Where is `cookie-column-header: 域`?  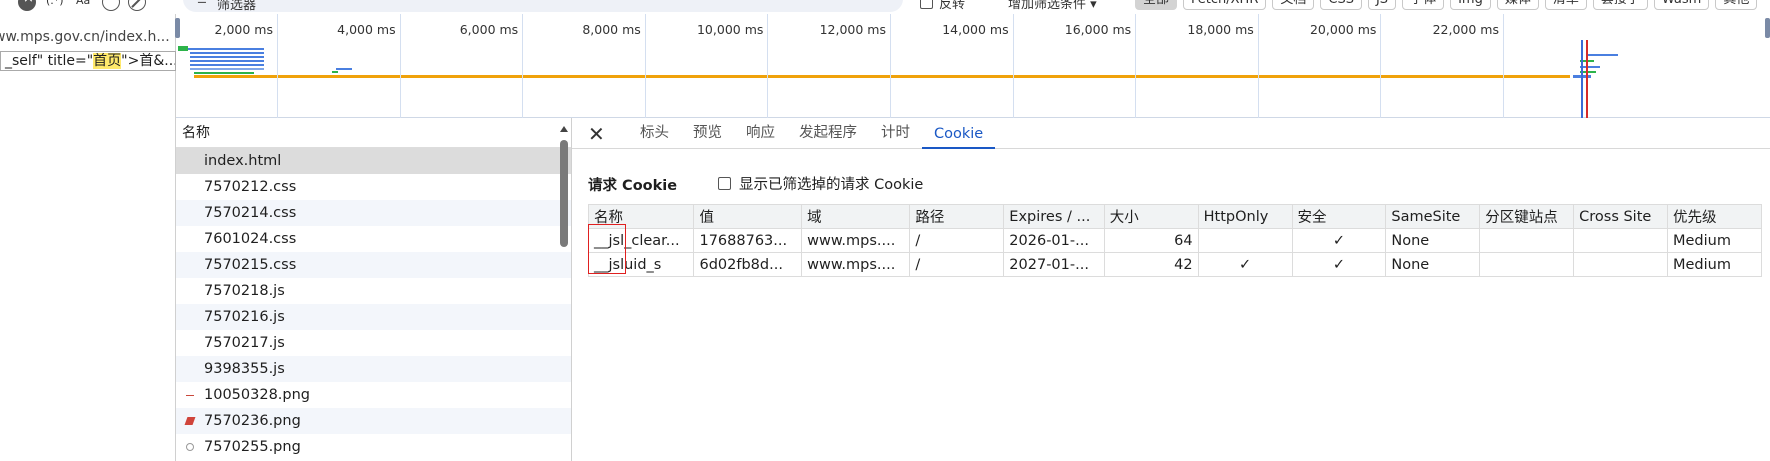
cookie-column-header: 域 is located at coordinates (856, 216).